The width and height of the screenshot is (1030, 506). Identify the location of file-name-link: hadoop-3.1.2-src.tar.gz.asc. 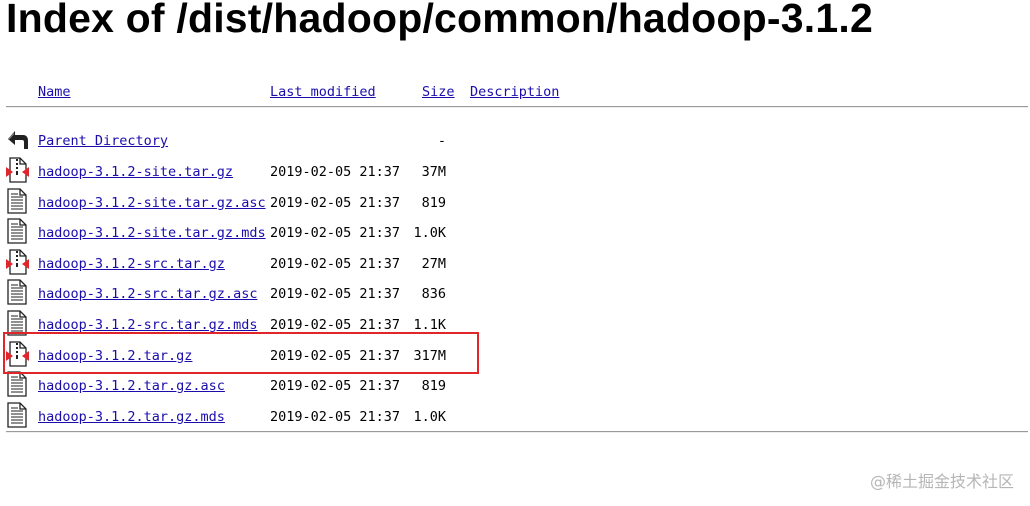
(147, 294).